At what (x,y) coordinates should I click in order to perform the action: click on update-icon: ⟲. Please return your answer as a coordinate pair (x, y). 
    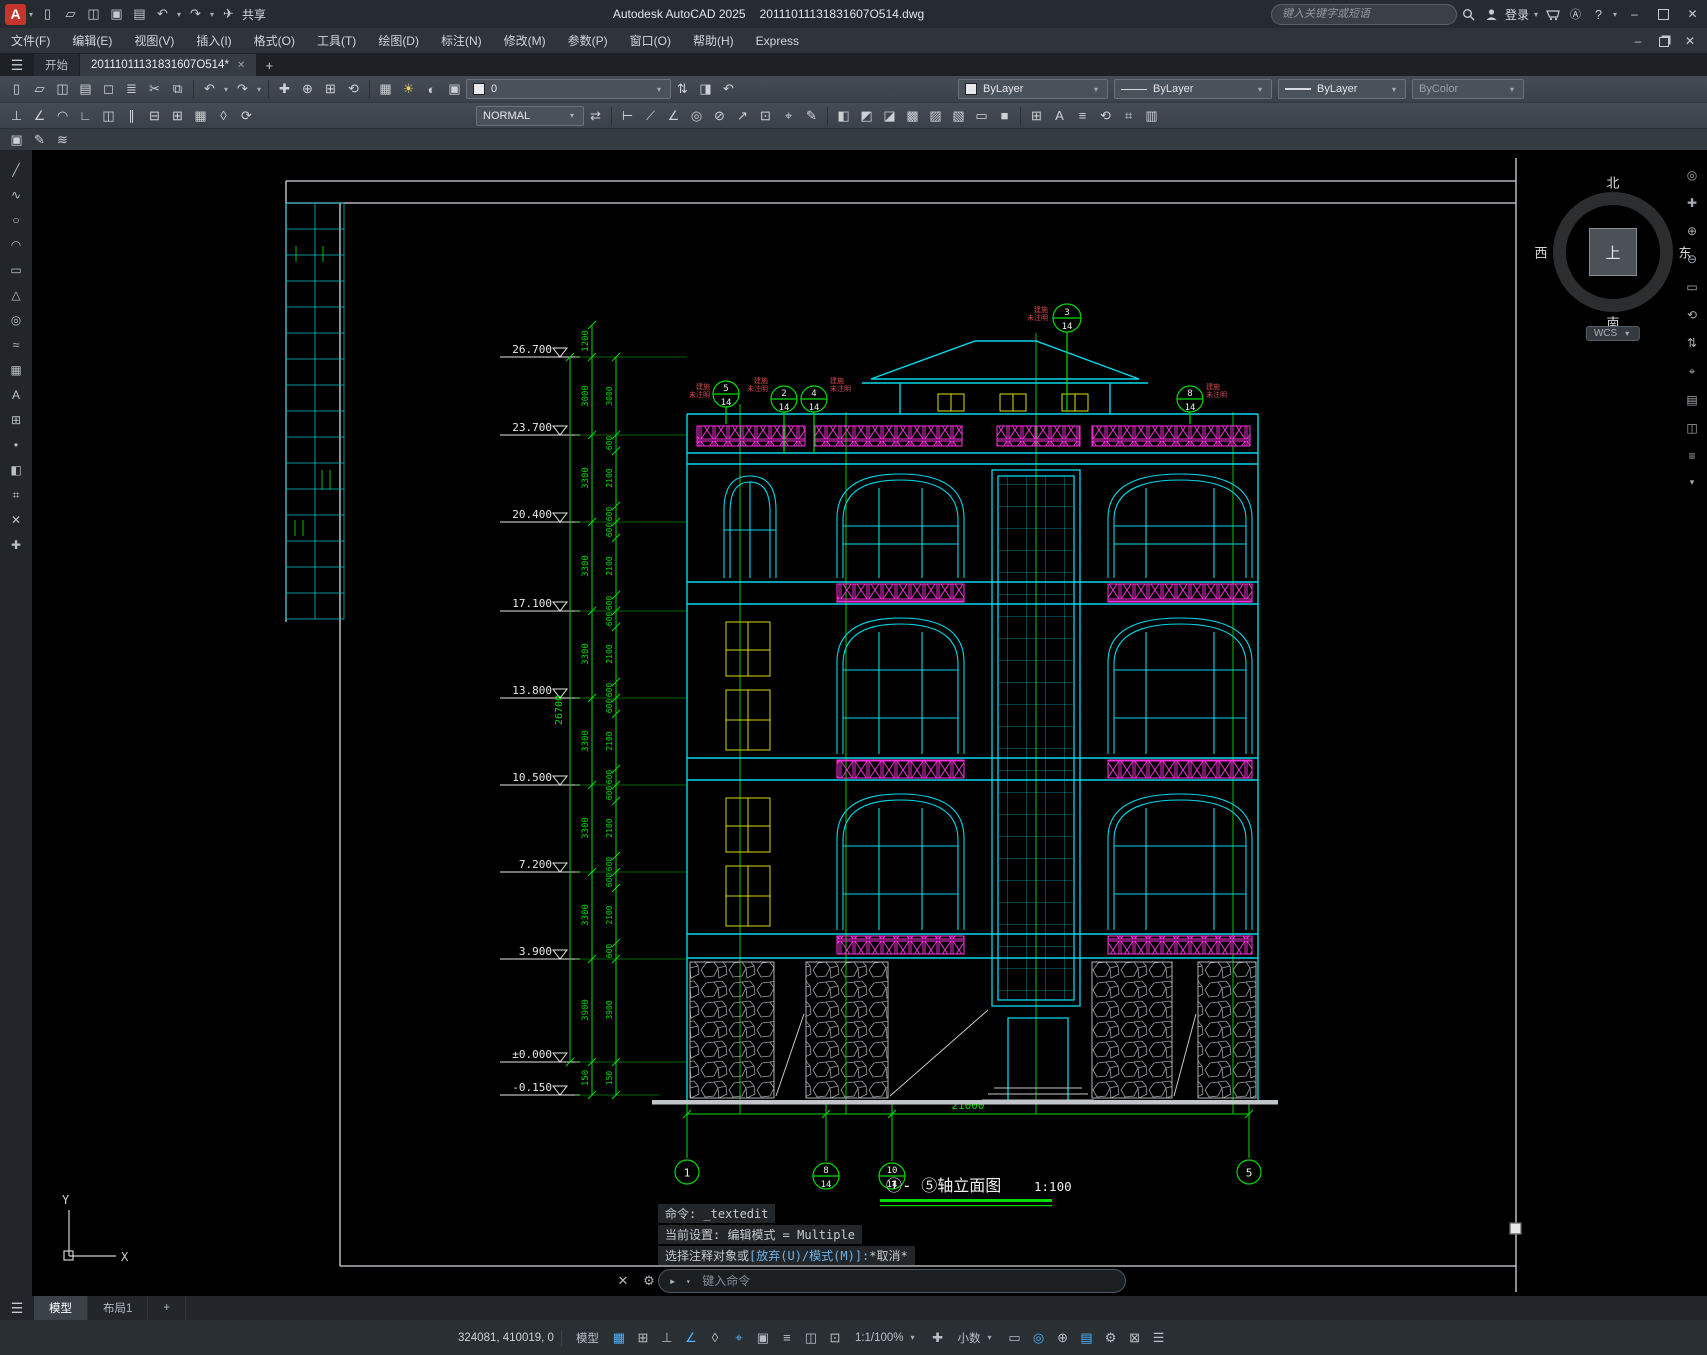
    Looking at the image, I should click on (1105, 115).